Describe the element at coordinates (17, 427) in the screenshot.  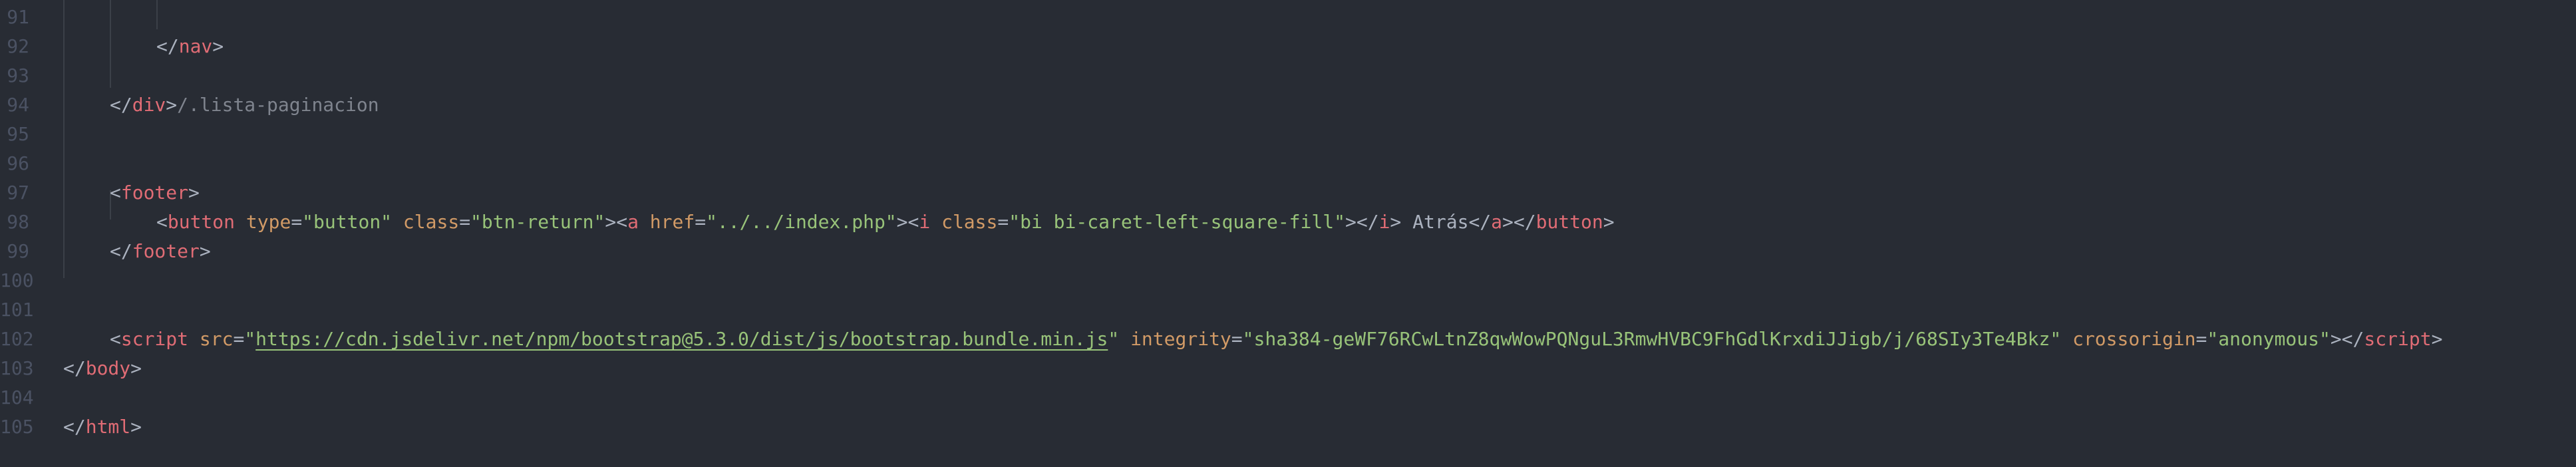
I see `line-number: 105` at that location.